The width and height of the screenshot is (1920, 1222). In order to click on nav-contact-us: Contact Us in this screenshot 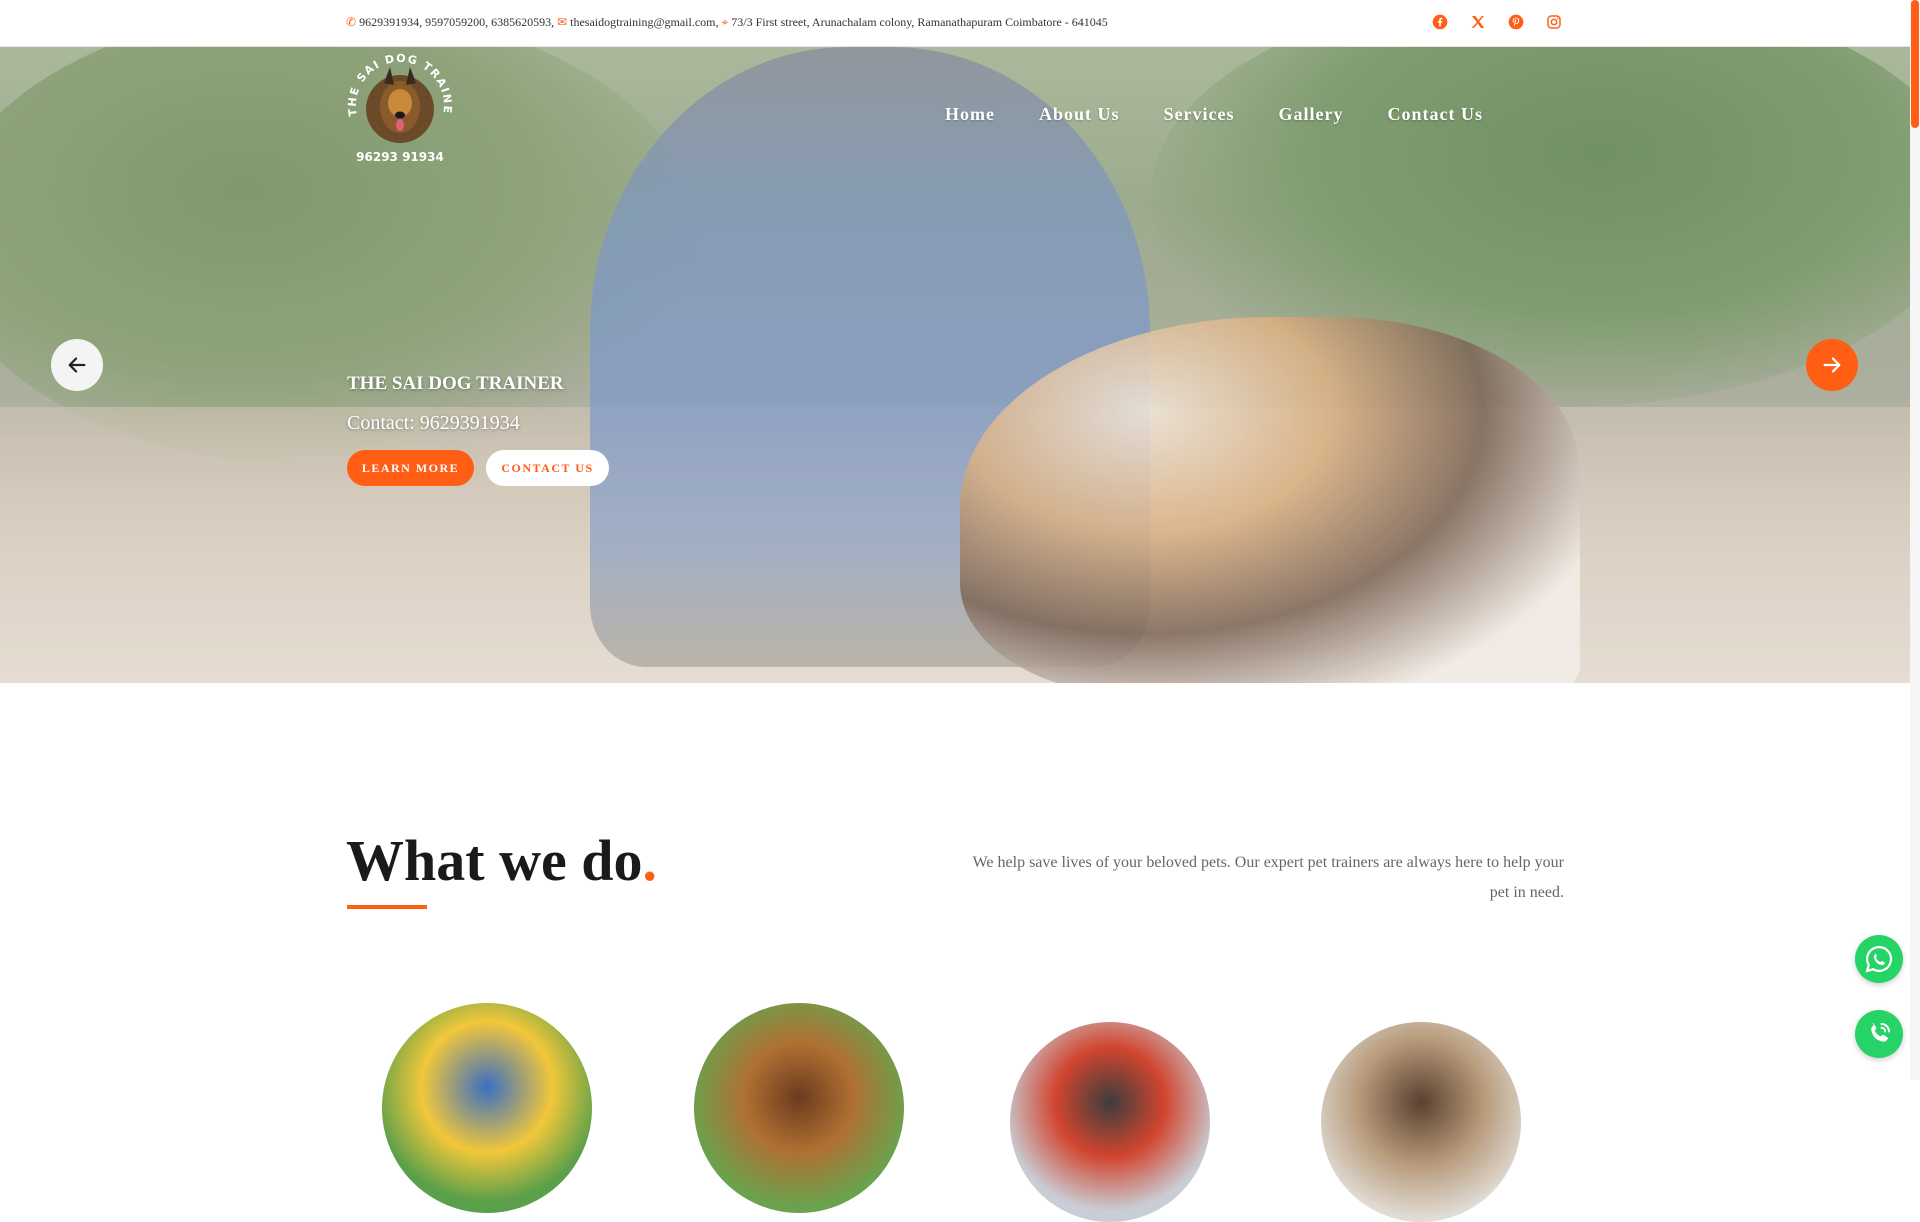, I will do `click(1435, 114)`.